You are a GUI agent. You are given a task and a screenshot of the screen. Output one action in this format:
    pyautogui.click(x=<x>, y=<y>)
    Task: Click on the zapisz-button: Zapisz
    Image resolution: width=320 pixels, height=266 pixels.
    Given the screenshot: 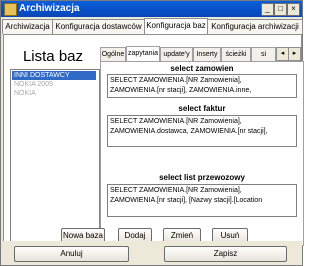 What is the action you would take?
    pyautogui.click(x=225, y=254)
    